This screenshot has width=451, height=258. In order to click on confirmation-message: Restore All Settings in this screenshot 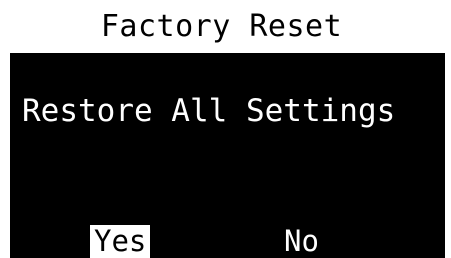, I will do `click(209, 111)`.